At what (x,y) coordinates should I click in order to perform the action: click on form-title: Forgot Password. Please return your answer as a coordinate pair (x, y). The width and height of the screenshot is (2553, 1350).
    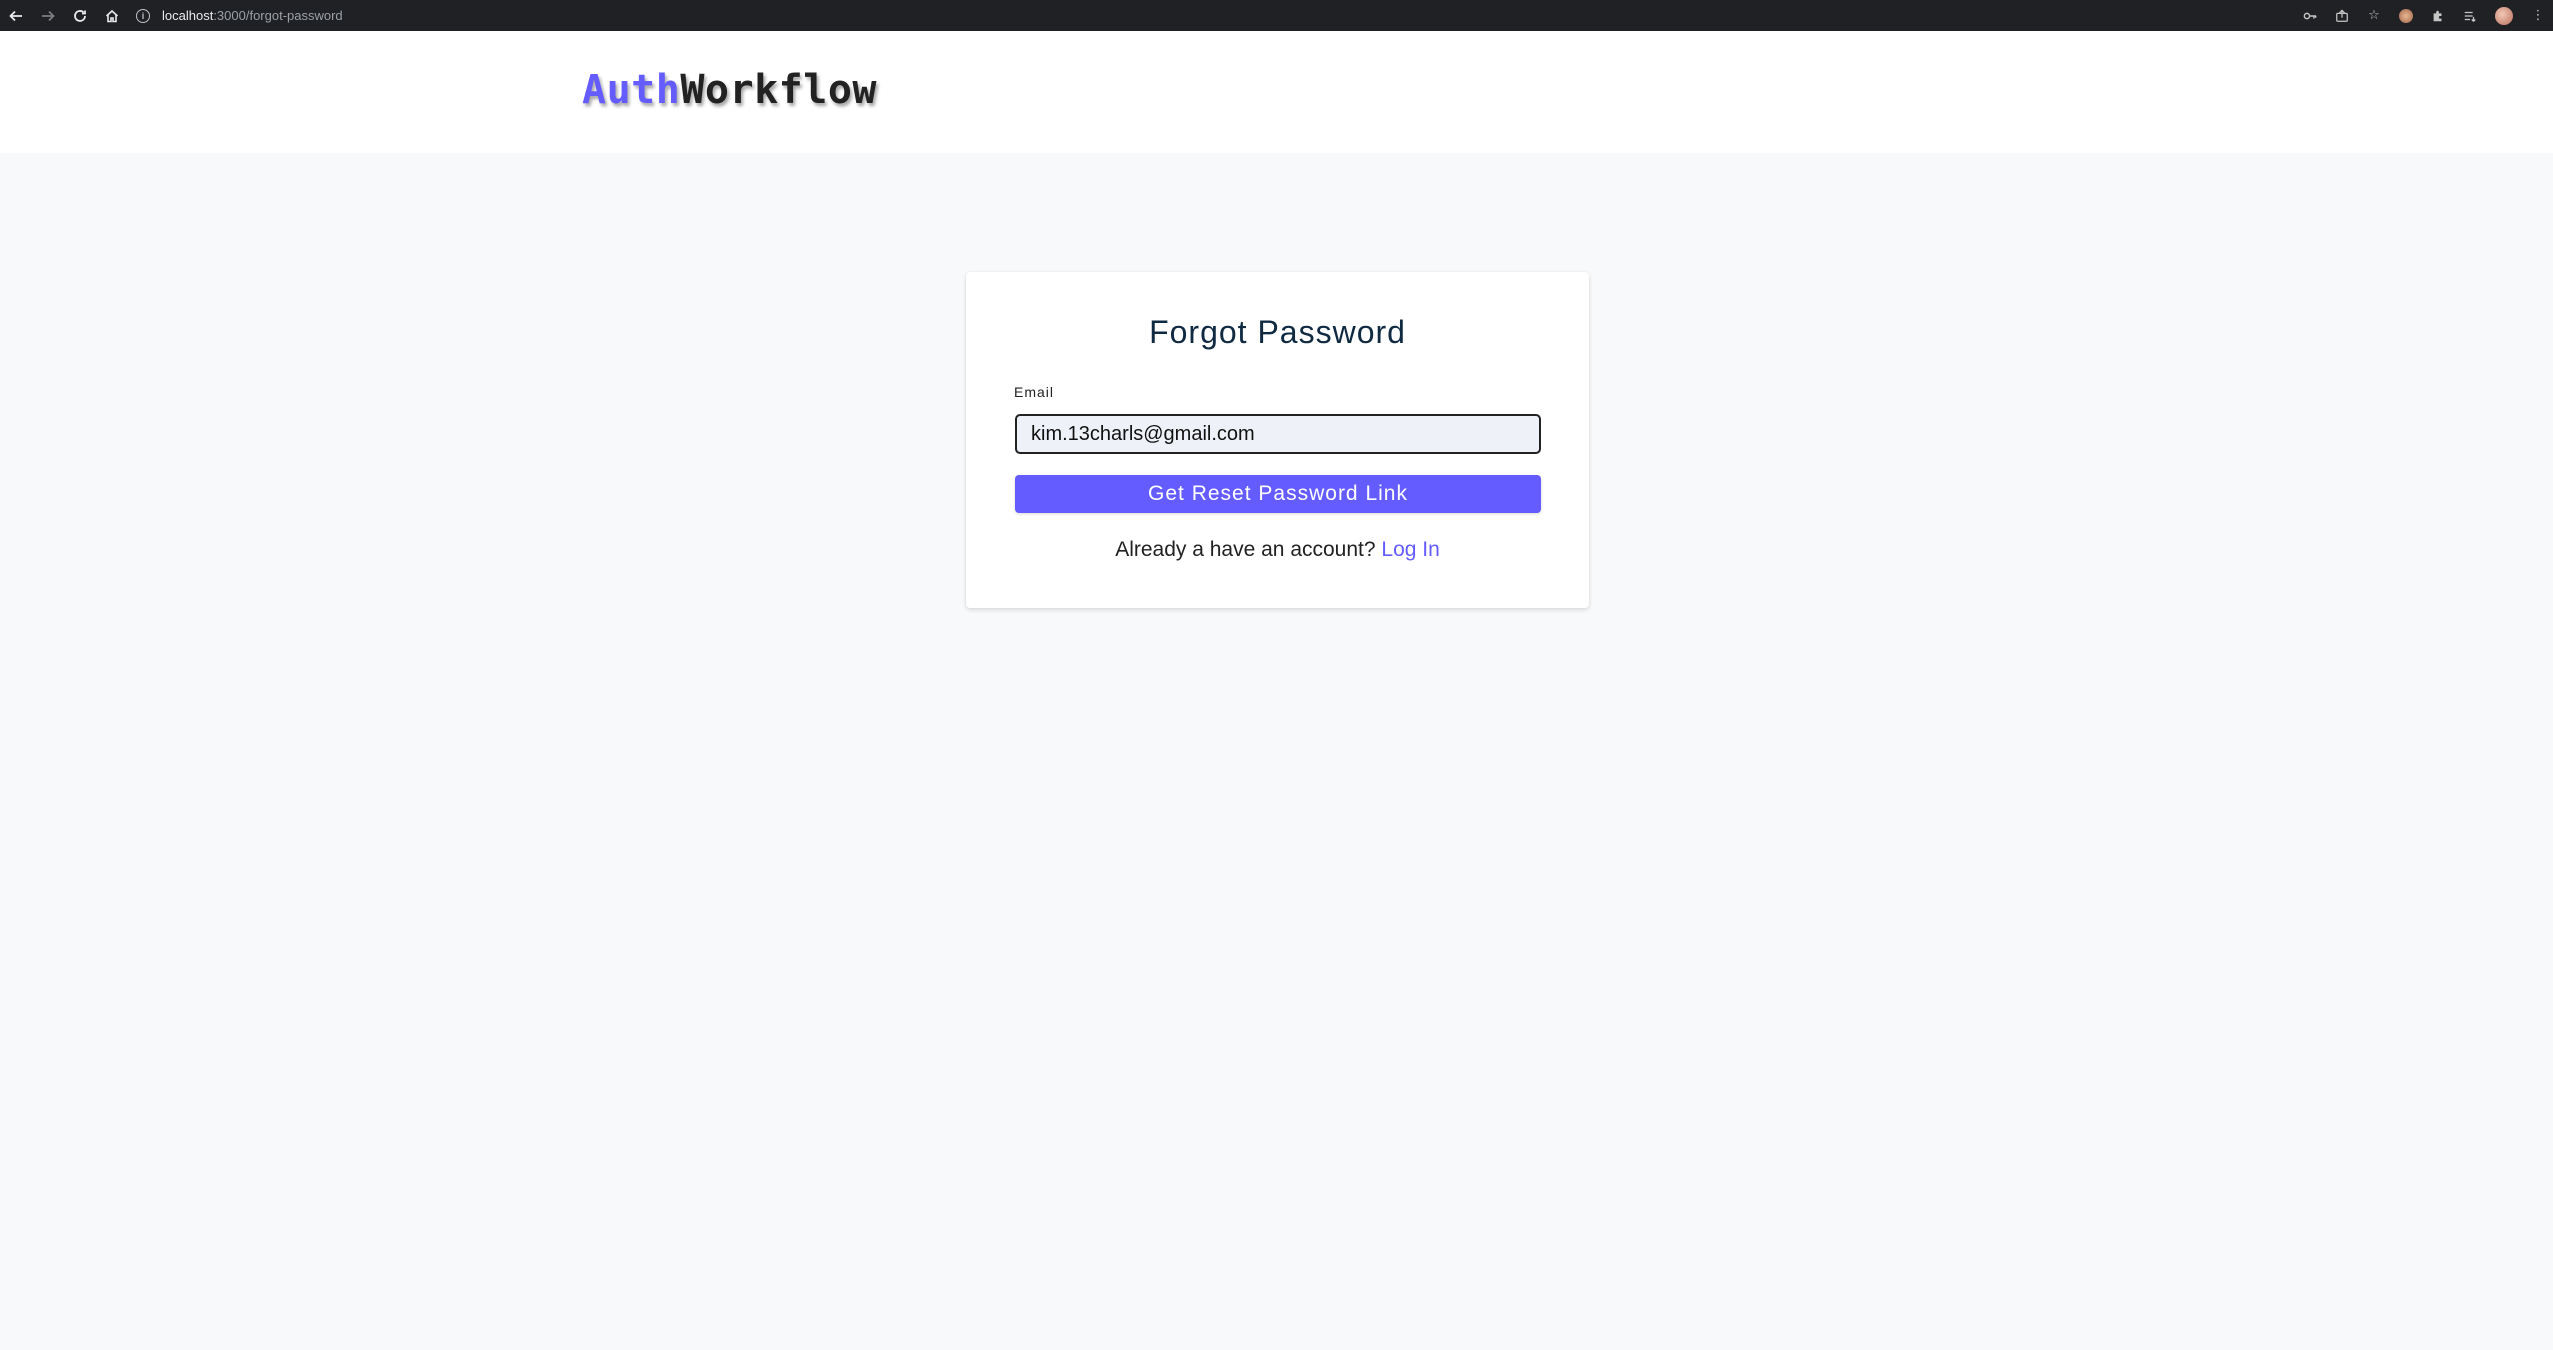
    Looking at the image, I should click on (1277, 332).